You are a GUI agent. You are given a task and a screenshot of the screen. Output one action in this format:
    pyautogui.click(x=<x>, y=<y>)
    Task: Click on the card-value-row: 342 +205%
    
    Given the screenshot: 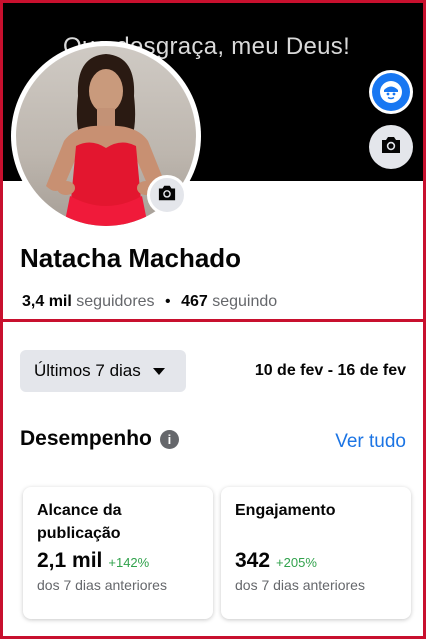 What is the action you would take?
    pyautogui.click(x=316, y=561)
    